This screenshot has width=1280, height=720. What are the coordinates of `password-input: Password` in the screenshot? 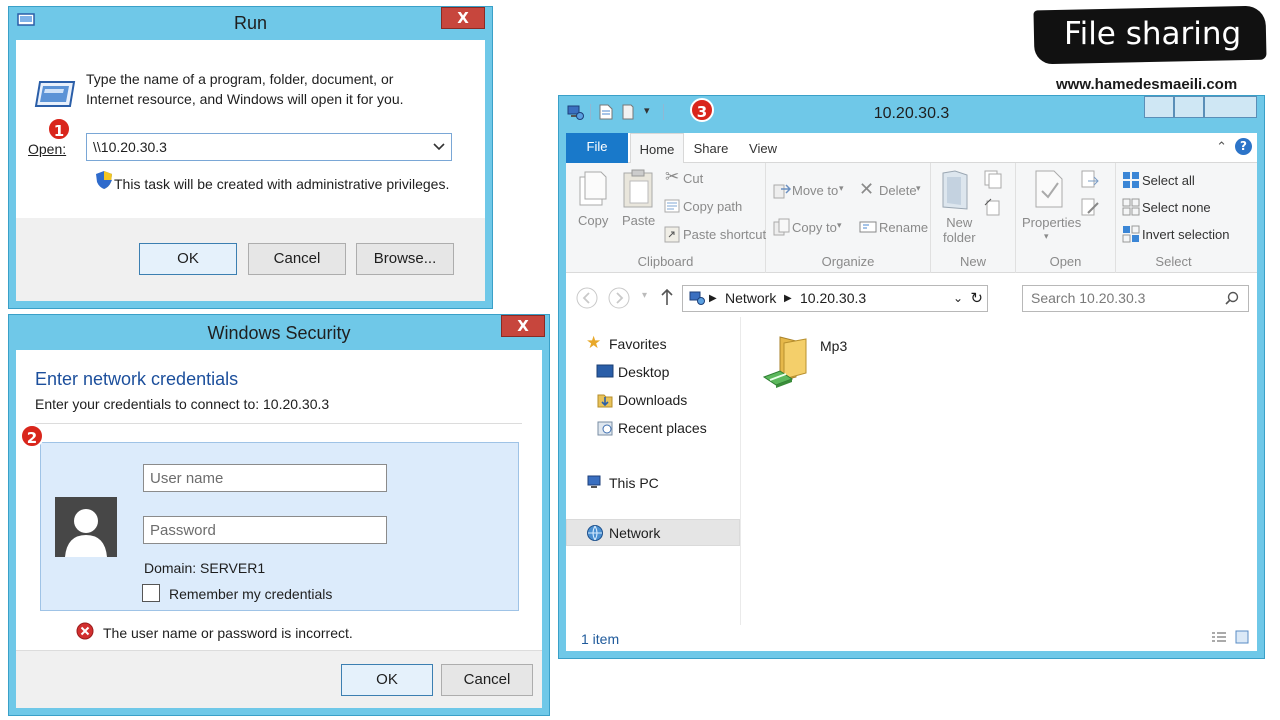 It's located at (265, 530).